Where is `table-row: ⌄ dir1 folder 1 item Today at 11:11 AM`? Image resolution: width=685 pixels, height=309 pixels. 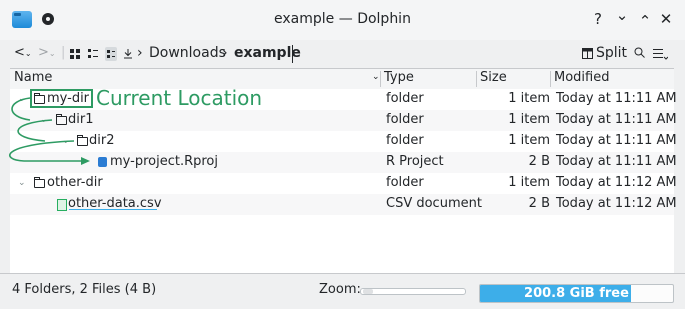 table-row: ⌄ dir1 folder 1 item Today at 11:11 AM is located at coordinates (343, 120).